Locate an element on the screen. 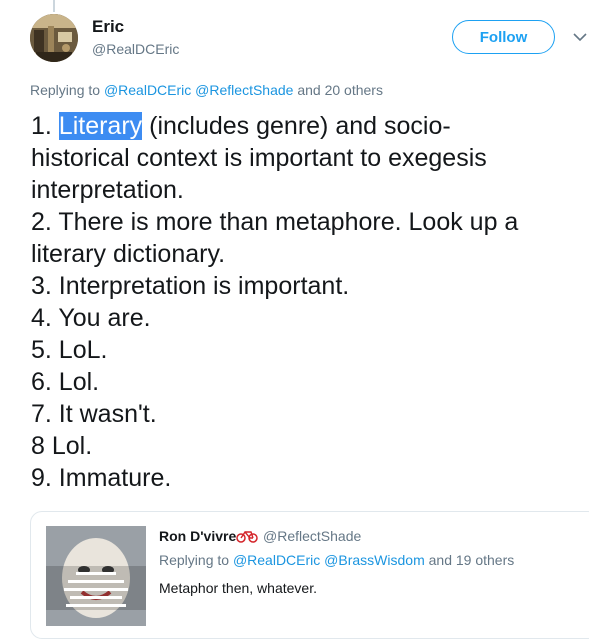  quoted-reply-mention-link: @BrassWisdom is located at coordinates (374, 560).